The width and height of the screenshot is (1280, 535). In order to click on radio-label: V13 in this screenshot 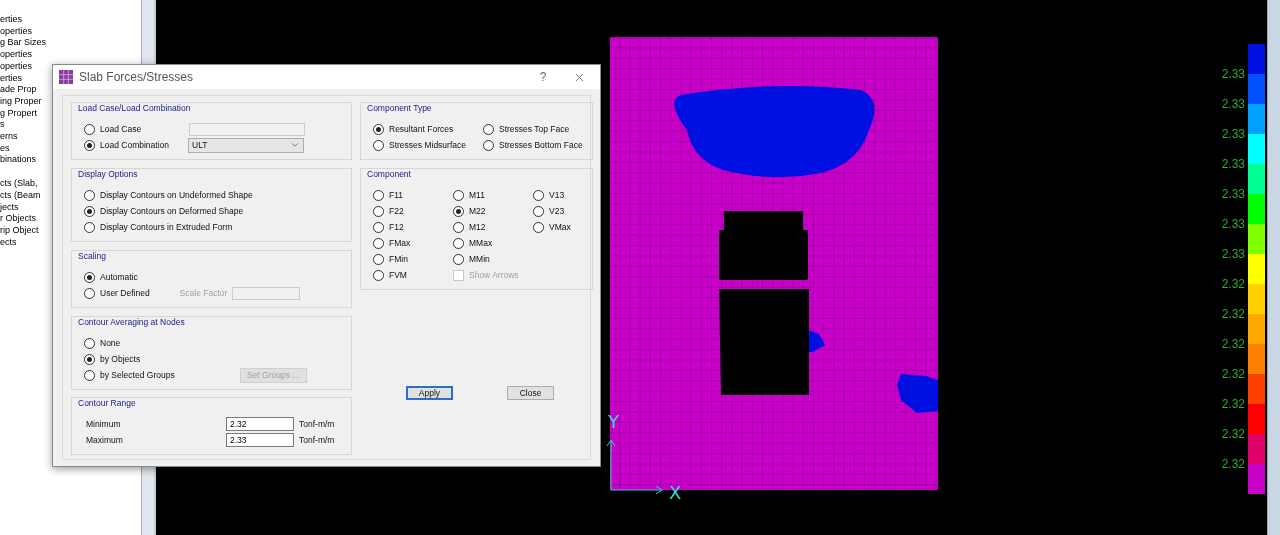, I will do `click(557, 195)`.